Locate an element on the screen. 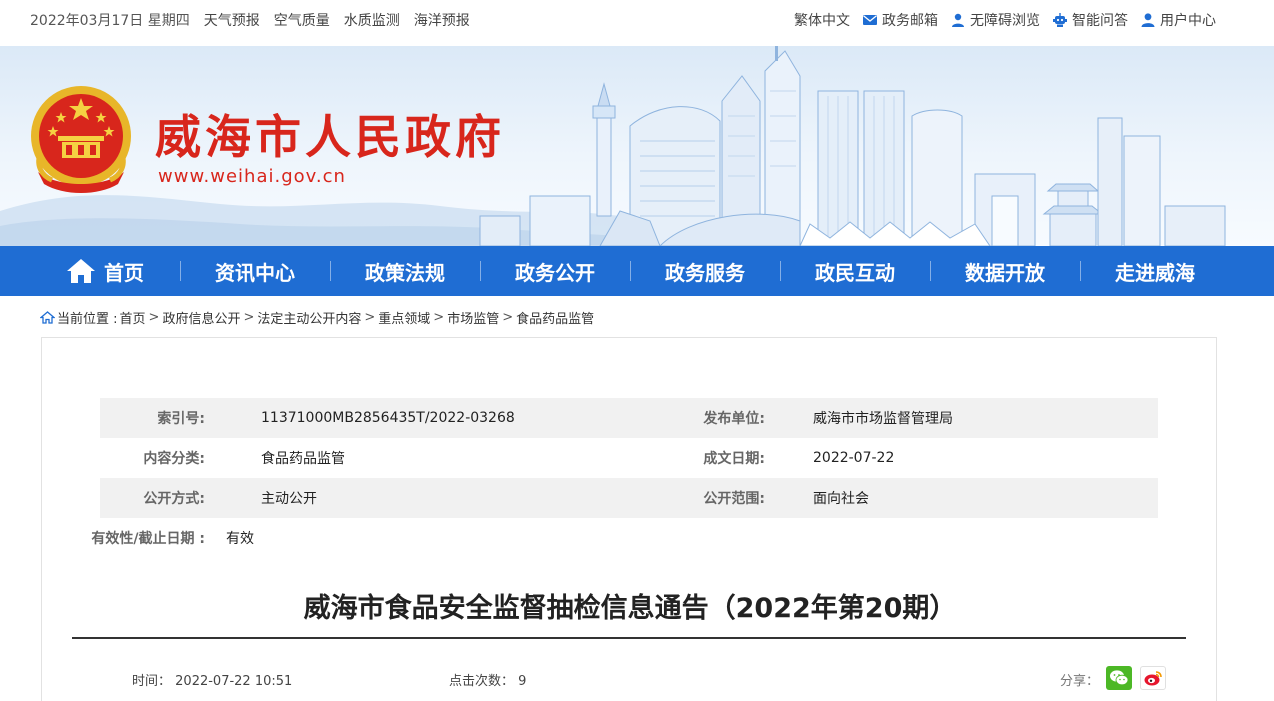 This screenshot has width=1274, height=701. nav-gov-affairs-open: 政务公开 is located at coordinates (555, 271).